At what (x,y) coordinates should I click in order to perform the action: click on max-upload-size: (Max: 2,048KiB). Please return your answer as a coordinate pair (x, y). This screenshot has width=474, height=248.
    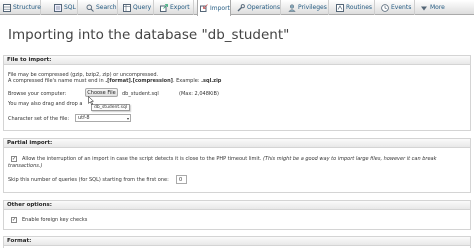
    Looking at the image, I should click on (199, 94).